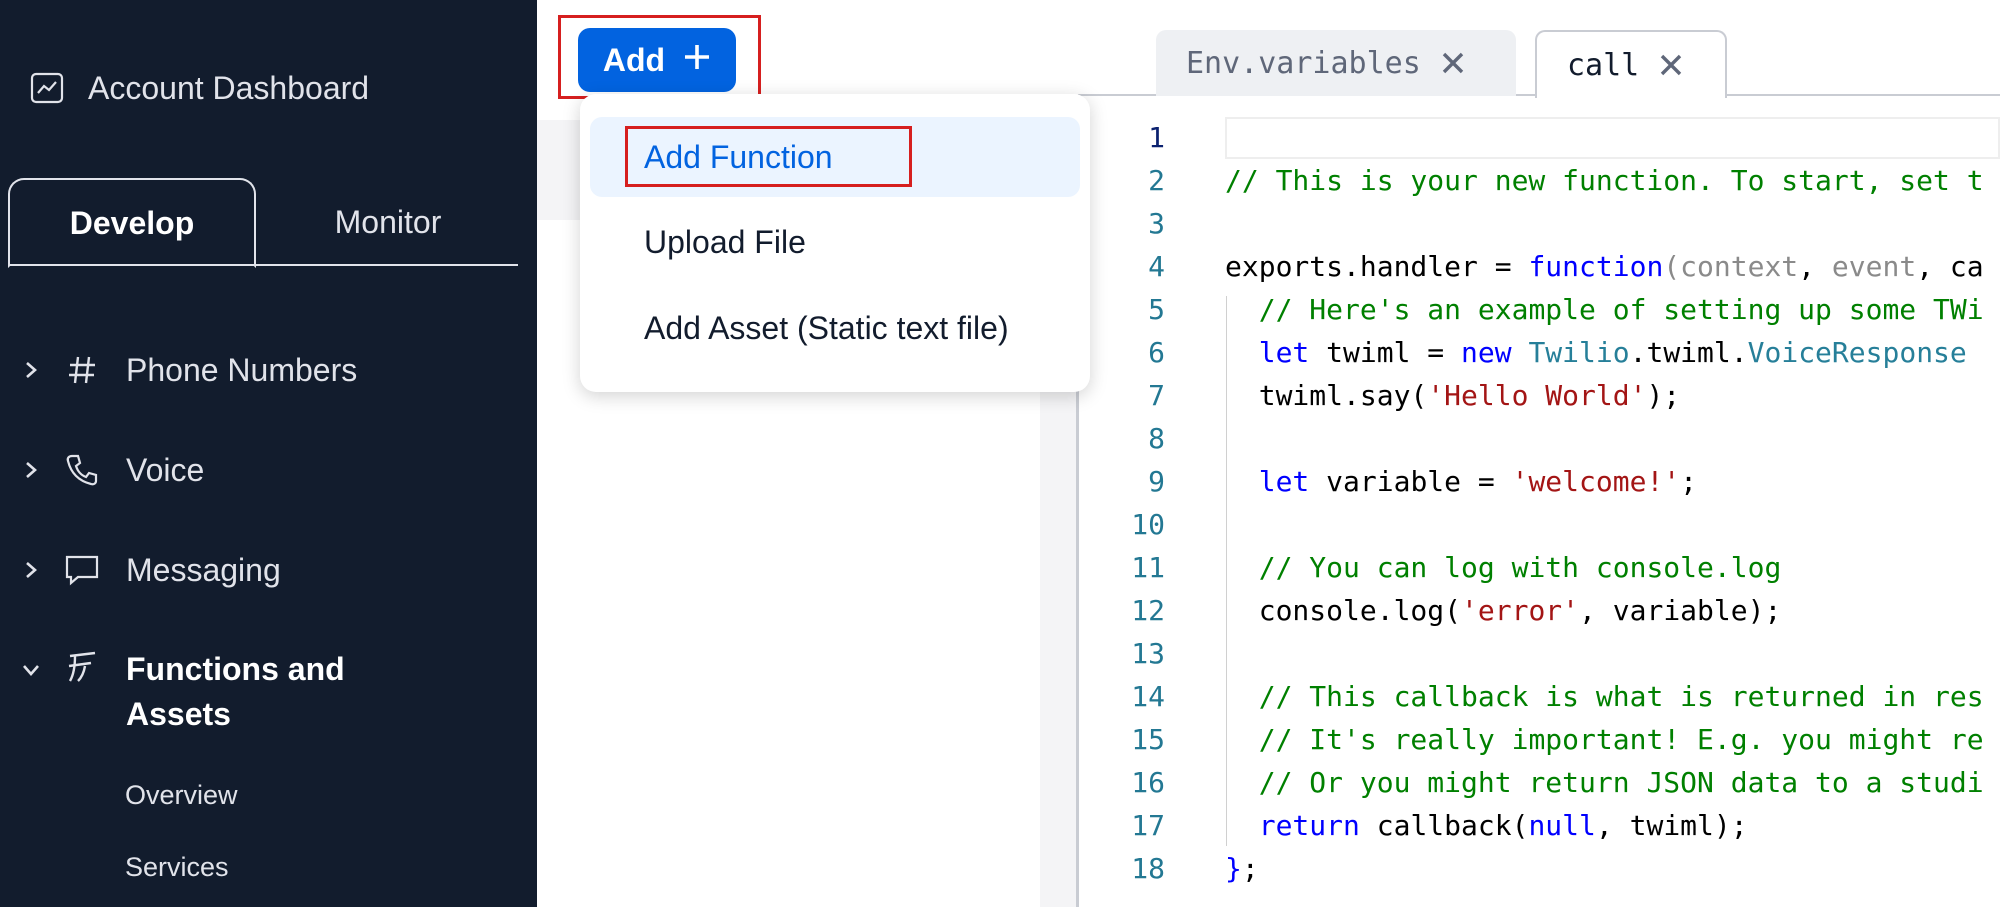  Describe the element at coordinates (1156, 180) in the screenshot. I see `line-number: 2` at that location.